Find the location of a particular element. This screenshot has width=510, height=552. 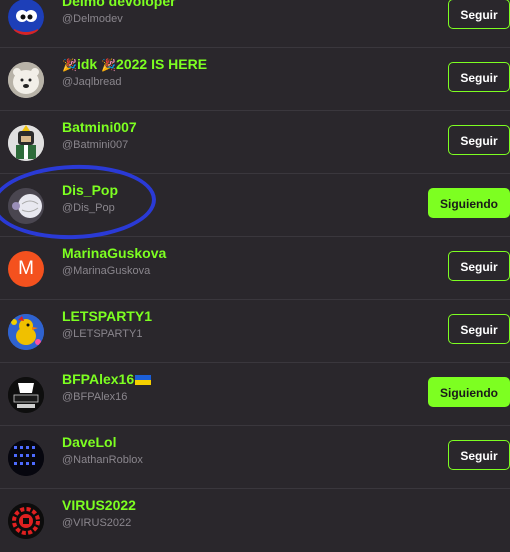

list-item: M MarinaGuskova @MarinaGuskova Seguir is located at coordinates (255, 268).